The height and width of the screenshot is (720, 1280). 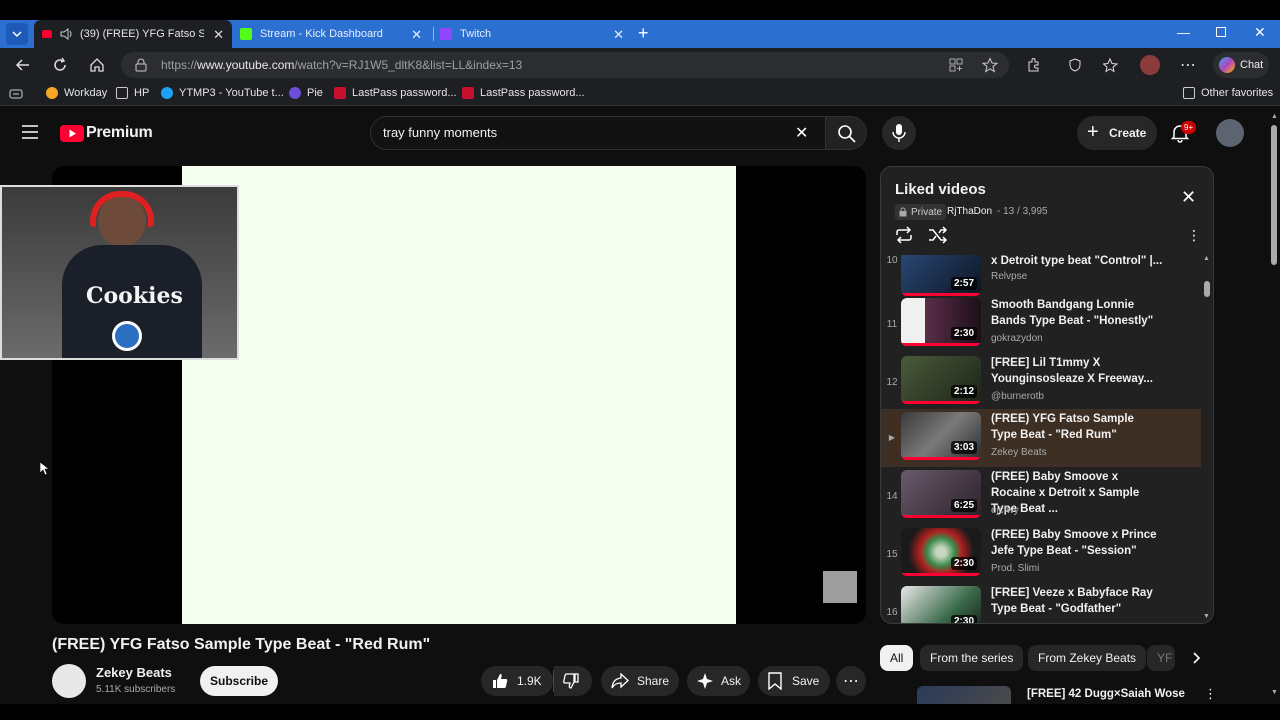 I want to click on dislike-button, so click(x=573, y=681).